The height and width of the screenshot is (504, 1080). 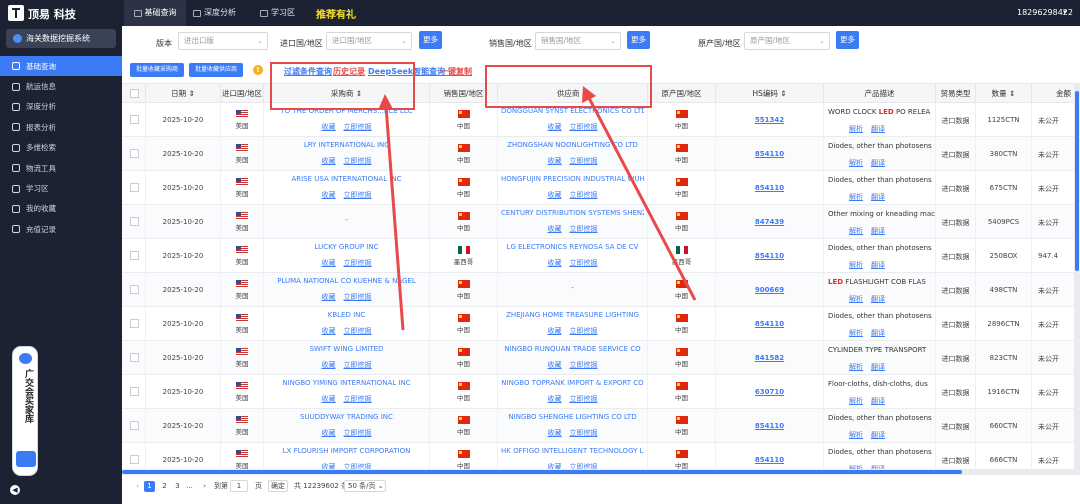 What do you see at coordinates (346, 220) in the screenshot?
I see `buyer-name: -` at bounding box center [346, 220].